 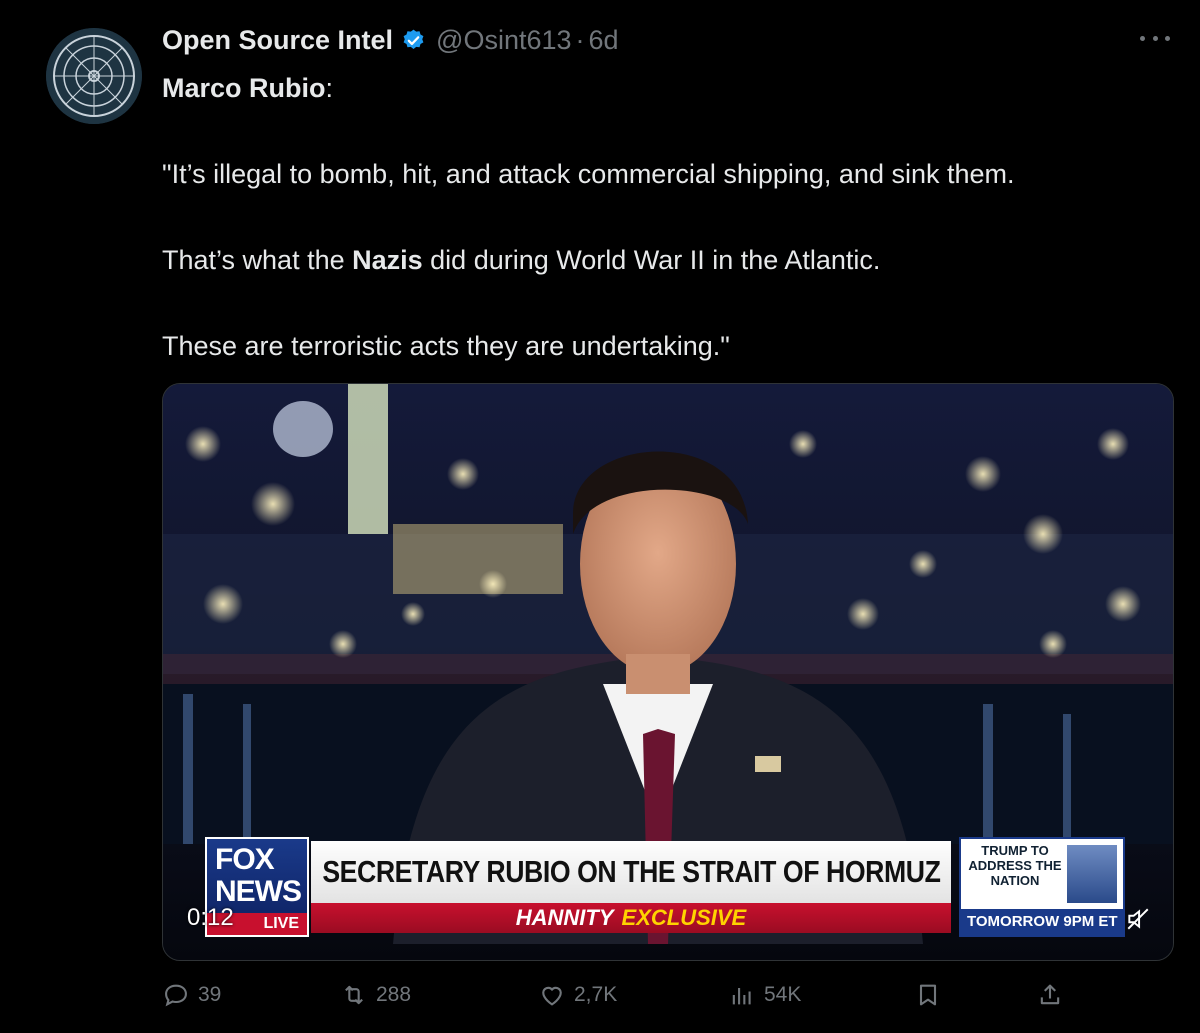 I want to click on reply-icon, so click(x=176, y=995).